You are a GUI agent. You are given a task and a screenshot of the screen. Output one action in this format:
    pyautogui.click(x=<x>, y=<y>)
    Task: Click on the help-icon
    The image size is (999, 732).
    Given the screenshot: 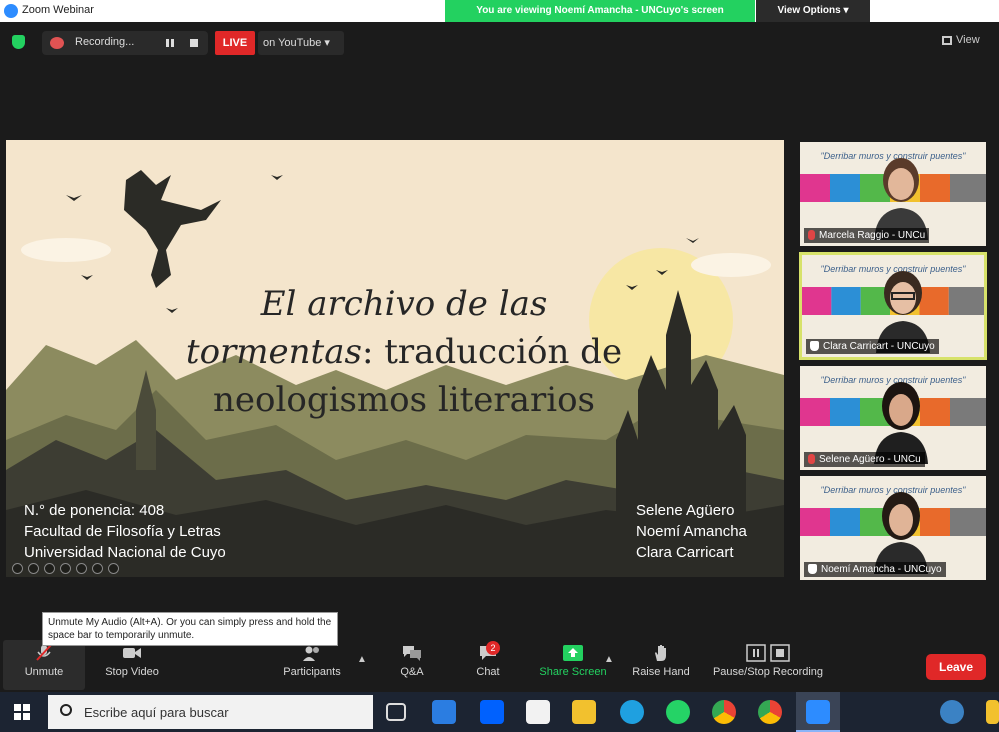 What is the action you would take?
    pyautogui.click(x=952, y=712)
    